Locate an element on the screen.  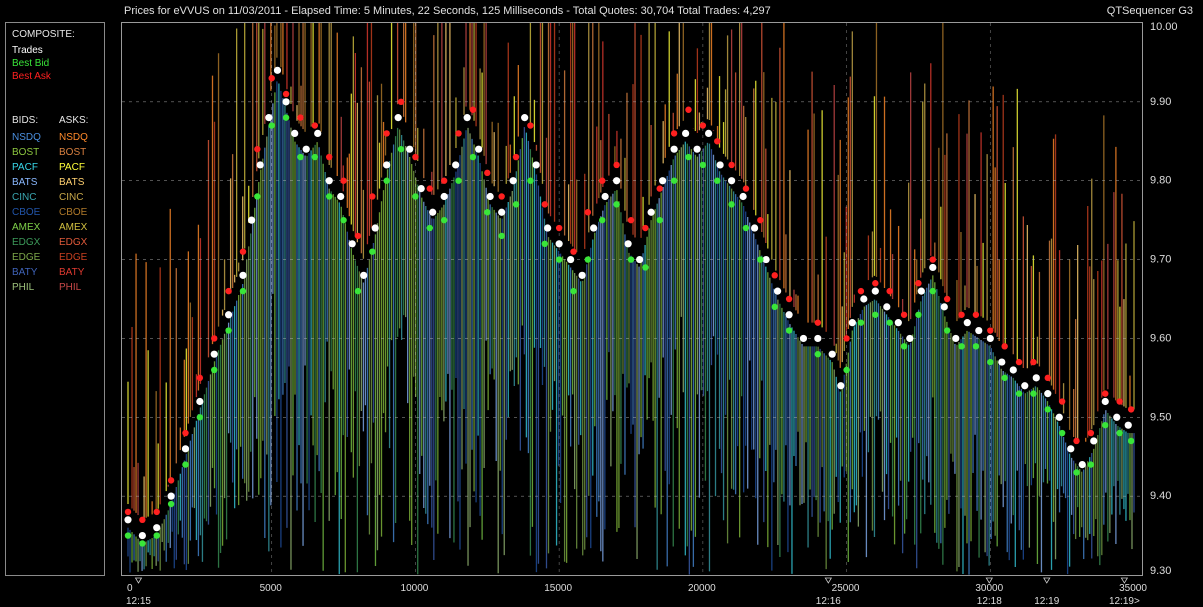
time-label: 12:19 is located at coordinates (1046, 601).